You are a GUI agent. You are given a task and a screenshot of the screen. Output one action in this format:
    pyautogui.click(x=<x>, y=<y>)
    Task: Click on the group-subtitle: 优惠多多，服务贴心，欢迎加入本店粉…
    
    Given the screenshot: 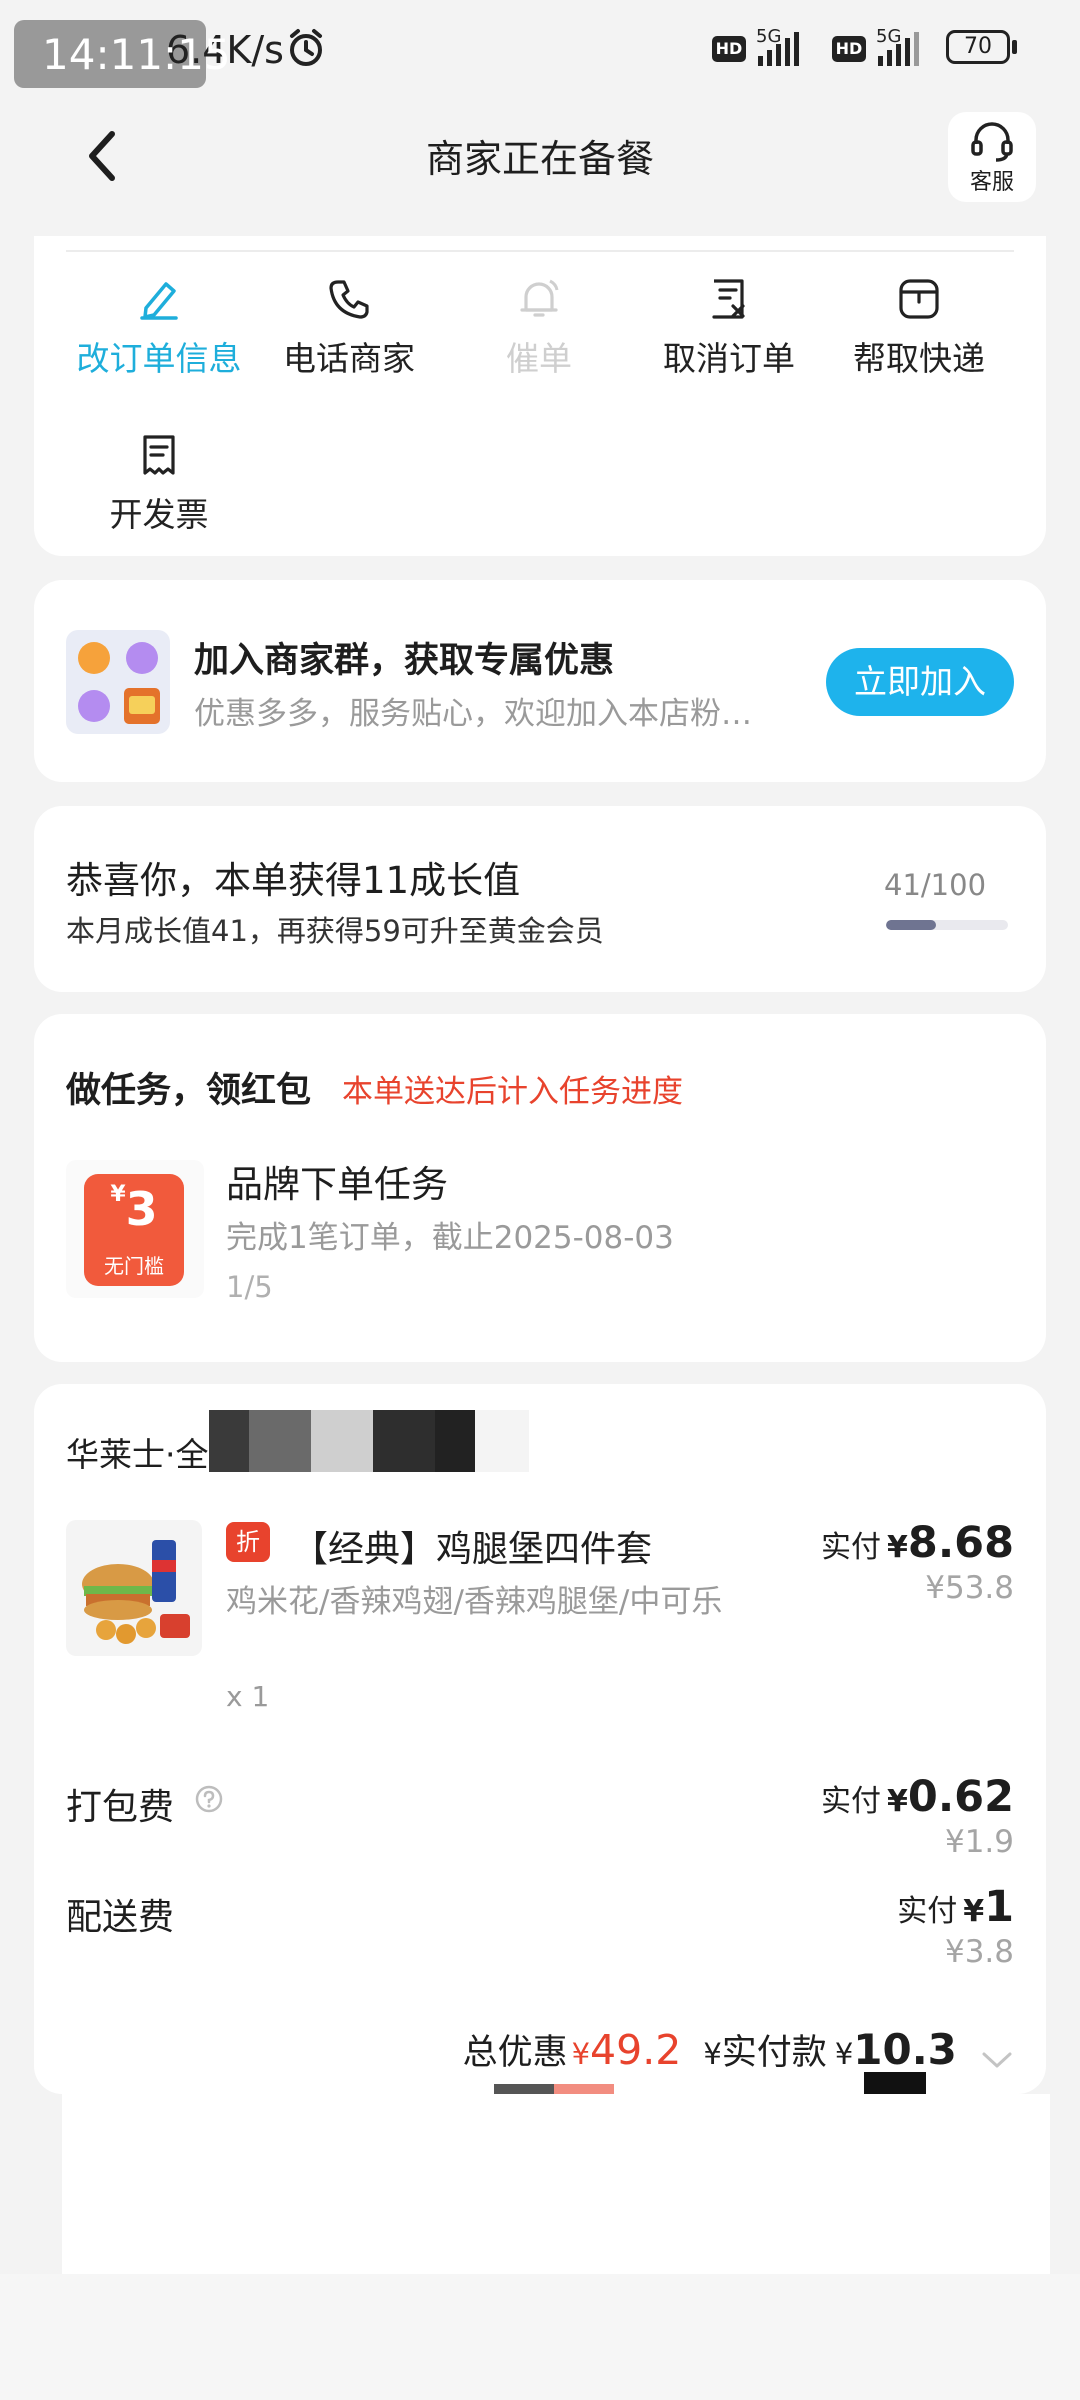 What is the action you would take?
    pyautogui.click(x=473, y=714)
    